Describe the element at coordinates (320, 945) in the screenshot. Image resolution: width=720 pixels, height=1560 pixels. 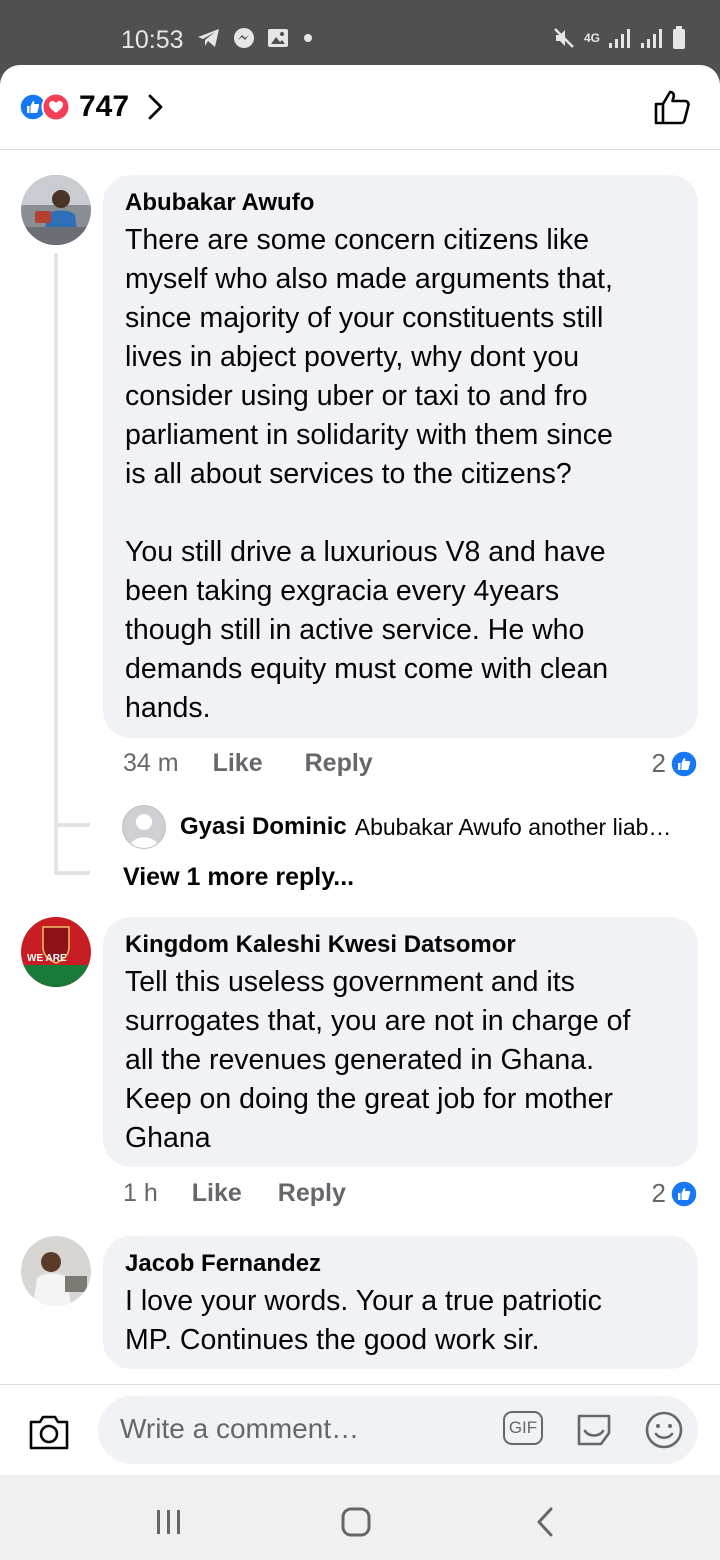
I see `comment-author: Kingdom Kaleshi Kwesi Datsomor` at that location.